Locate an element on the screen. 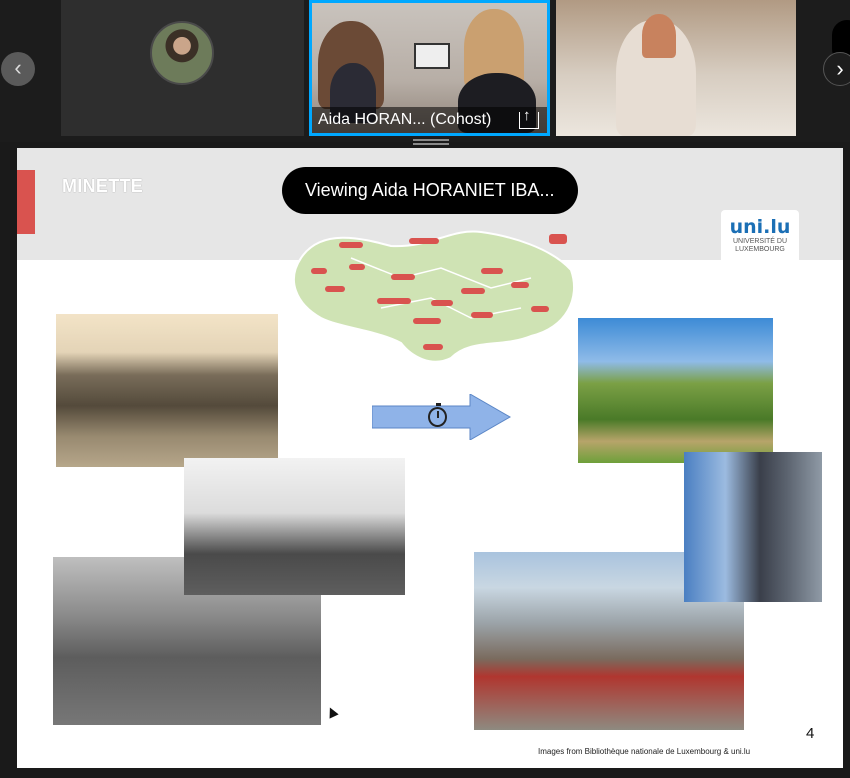 This screenshot has width=850, height=778. luxembourg-map is located at coordinates (434, 296).